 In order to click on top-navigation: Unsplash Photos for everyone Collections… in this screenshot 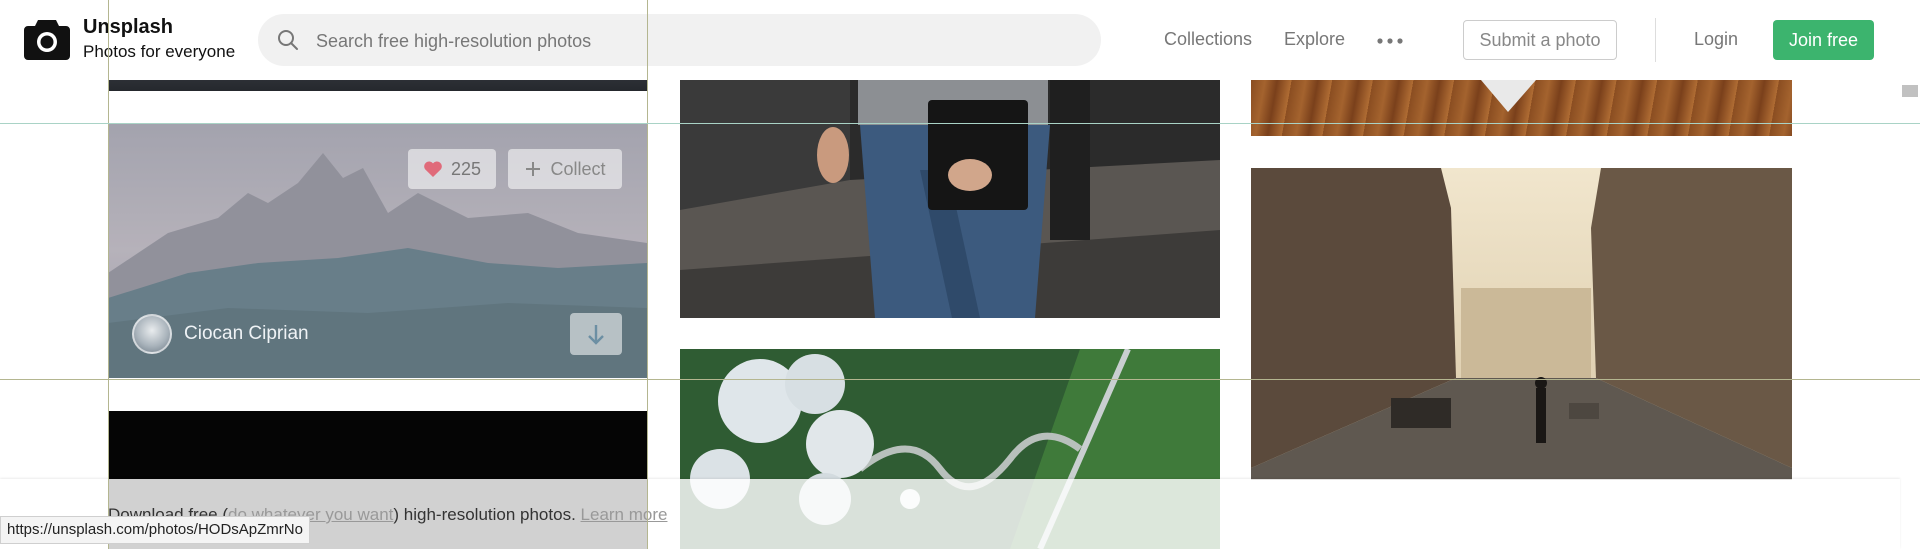, I will do `click(960, 40)`.